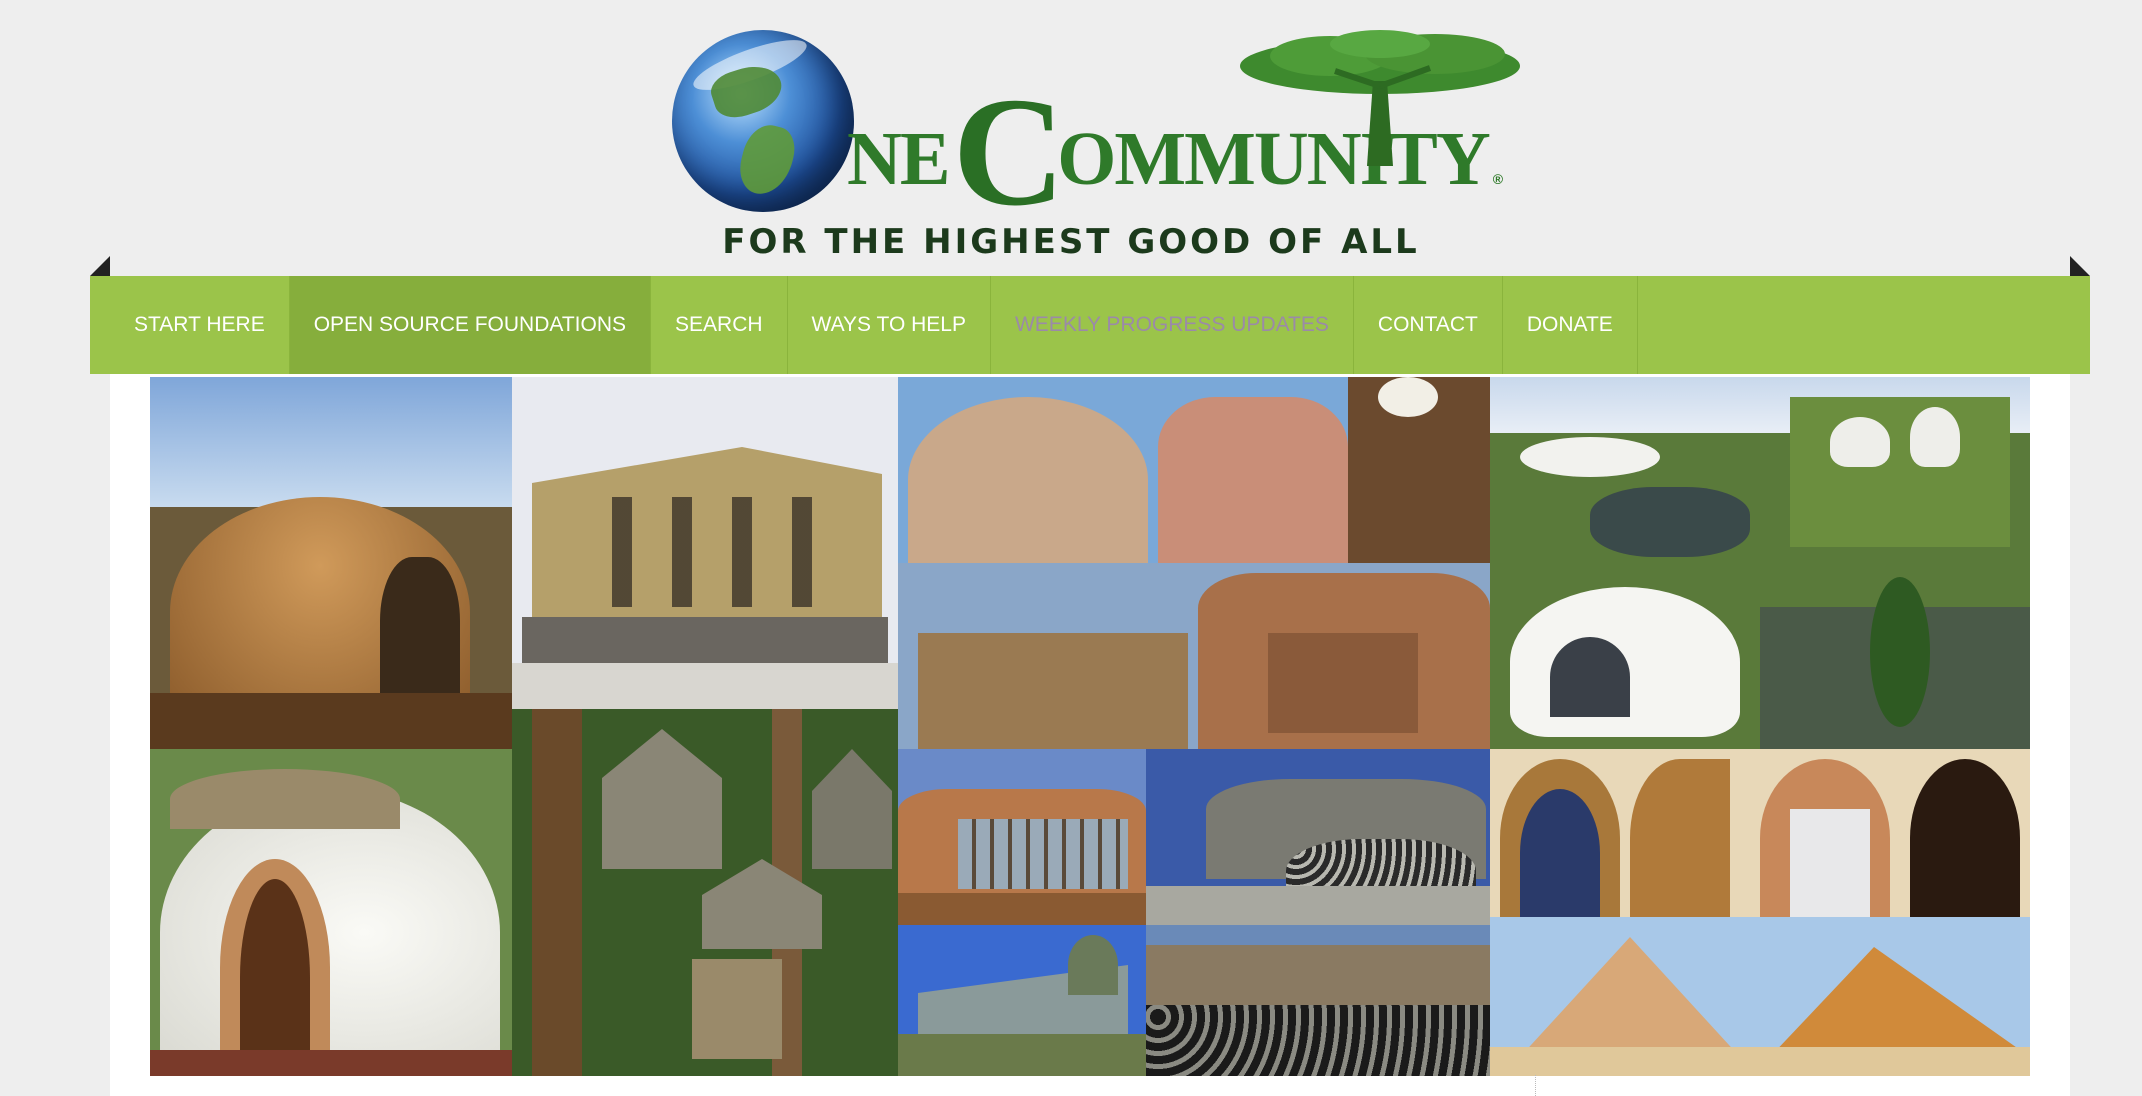  Describe the element at coordinates (1380, 98) in the screenshot. I see `tree-icon` at that location.